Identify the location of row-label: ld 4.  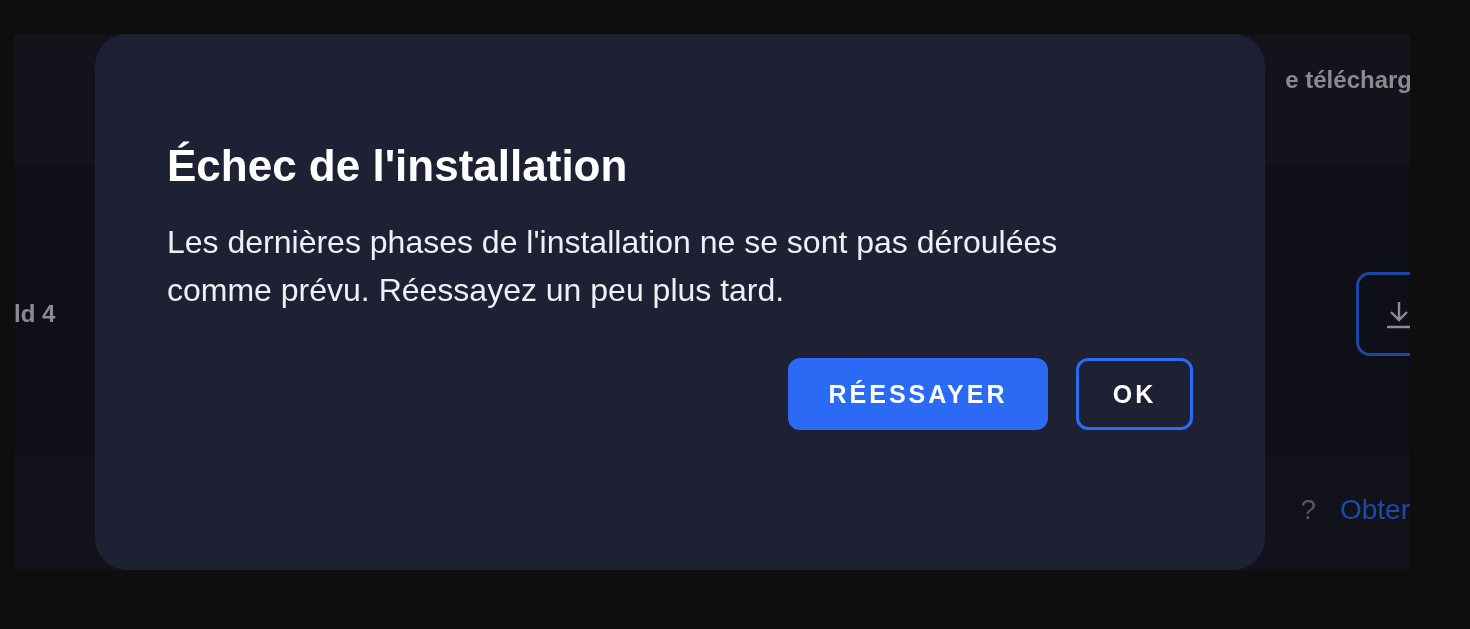
(35, 314).